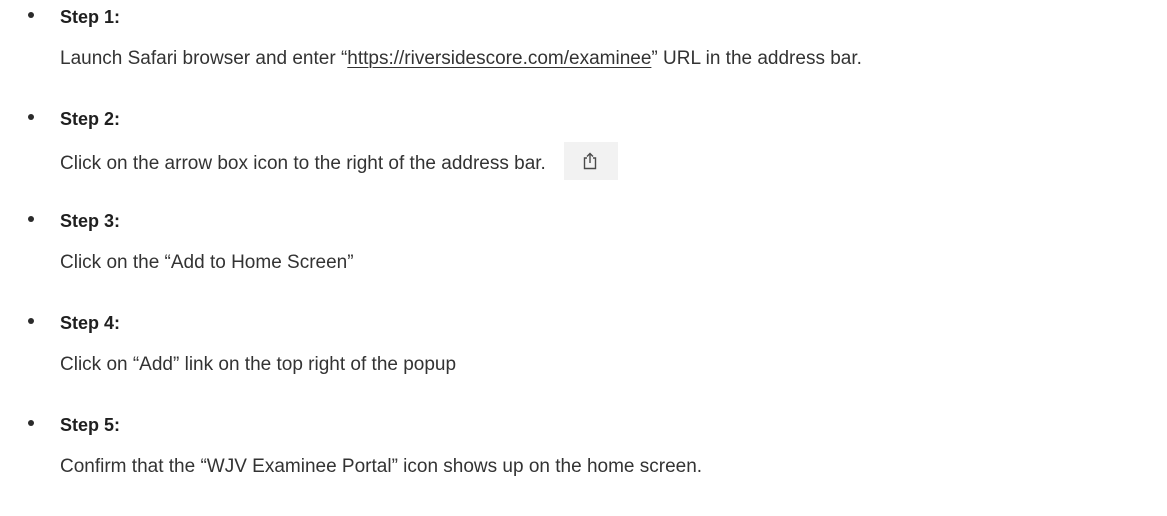 This screenshot has width=1167, height=516. What do you see at coordinates (90, 323) in the screenshot?
I see `step-title: Step 4:` at bounding box center [90, 323].